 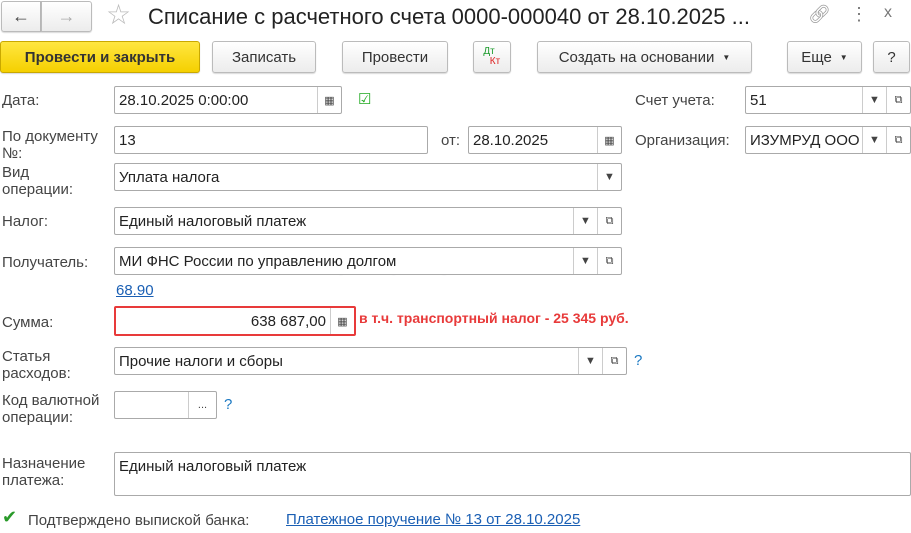 What do you see at coordinates (288, 321) in the screenshot?
I see `sum-value: 638 687,00` at bounding box center [288, 321].